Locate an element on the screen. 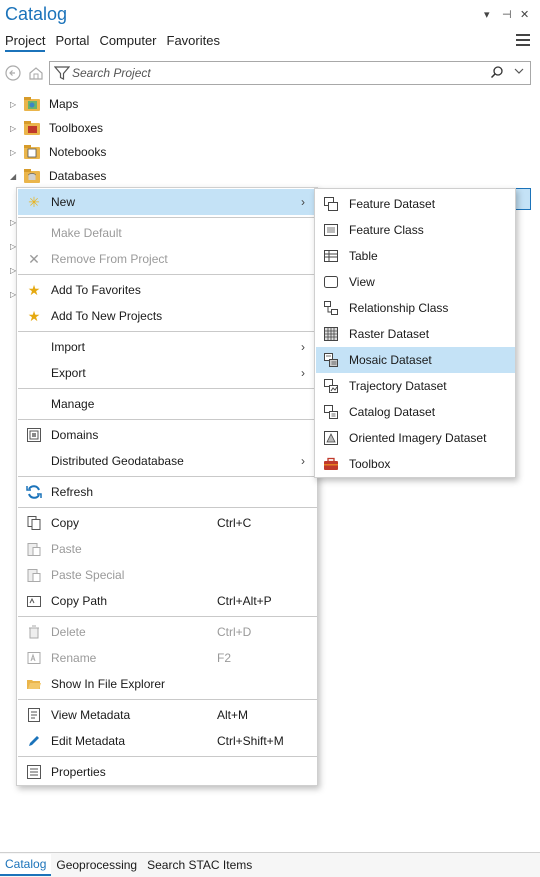 This screenshot has width=540, height=877. raster-dataset-icon is located at coordinates (331, 334).